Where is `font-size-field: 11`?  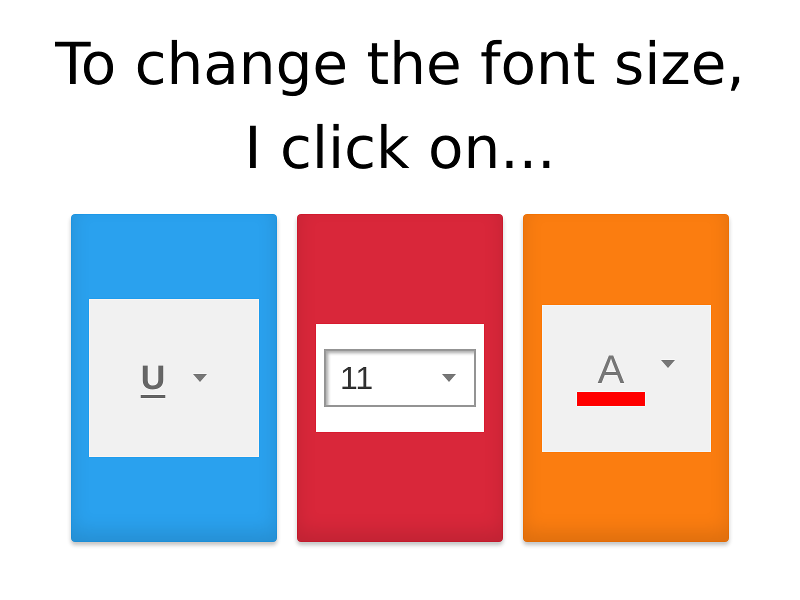 font-size-field: 11 is located at coordinates (400, 378).